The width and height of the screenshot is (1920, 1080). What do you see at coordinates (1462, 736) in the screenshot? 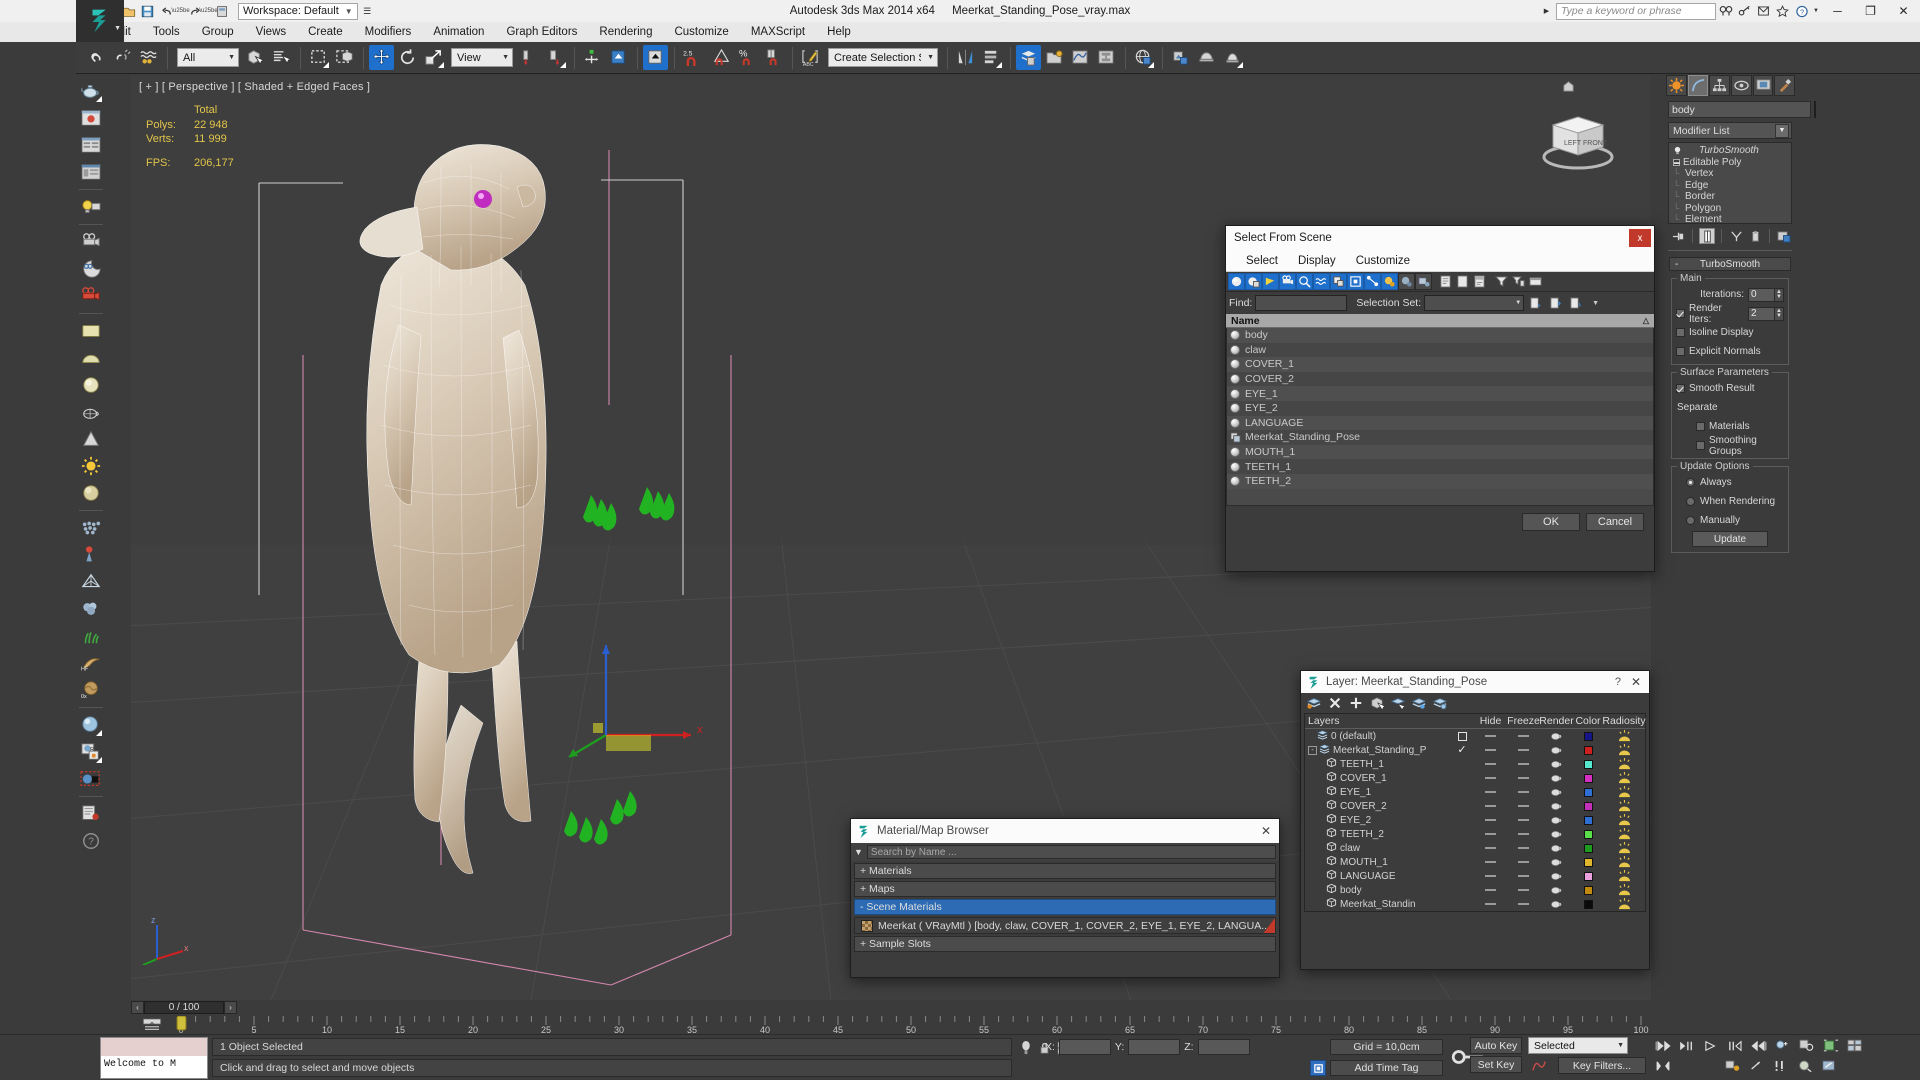
I see `layer-current-marker` at bounding box center [1462, 736].